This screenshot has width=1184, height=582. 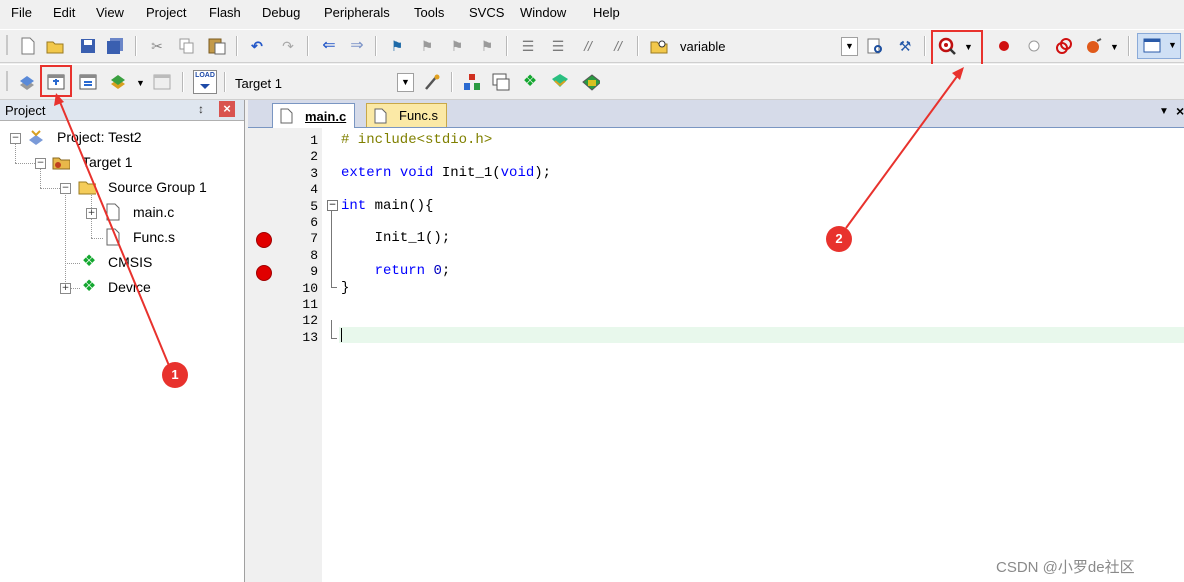 I want to click on insert-breakpoint-icon, so click(x=1004, y=46).